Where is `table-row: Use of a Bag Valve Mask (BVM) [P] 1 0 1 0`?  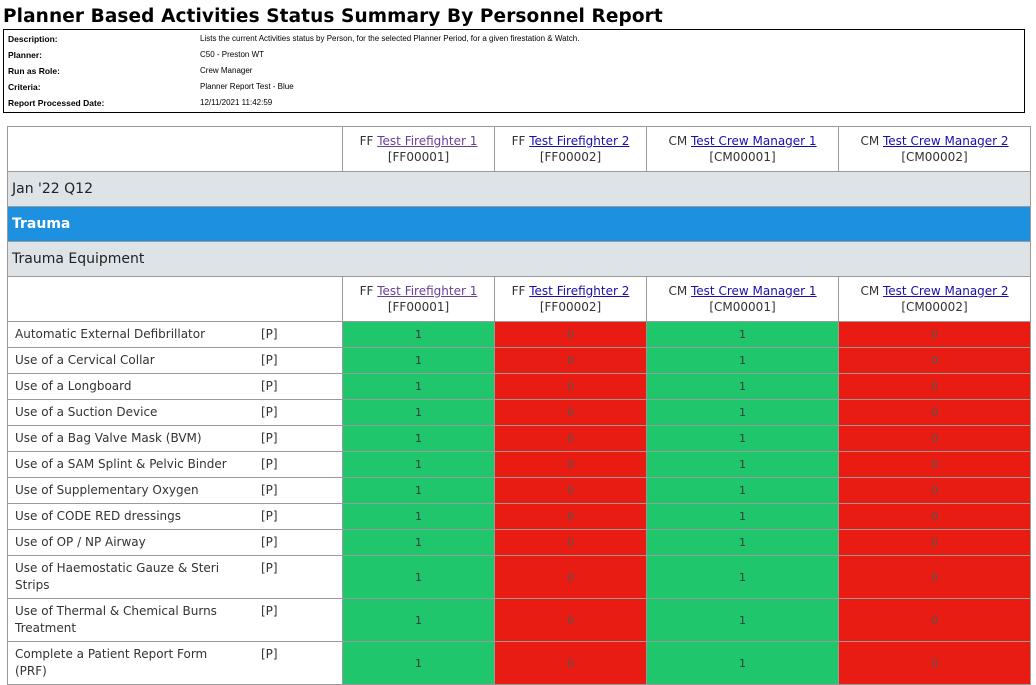 table-row: Use of a Bag Valve Mask (BVM) [P] 1 0 1 0 is located at coordinates (519, 438).